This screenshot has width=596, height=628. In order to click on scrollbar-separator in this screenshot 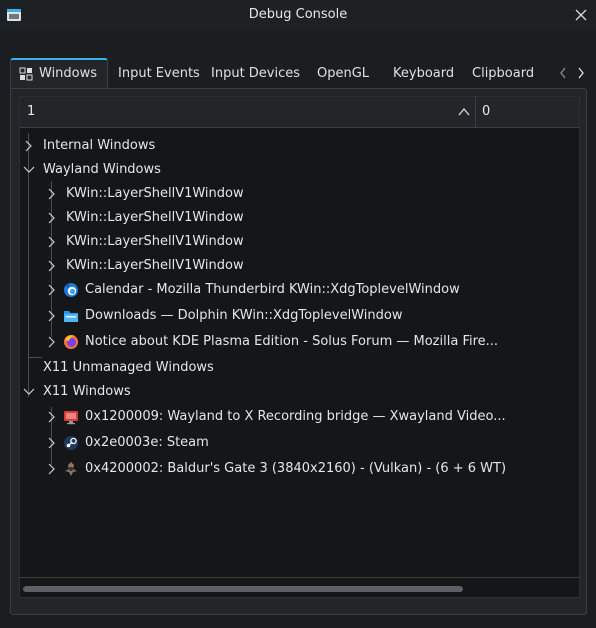, I will do `click(299, 577)`.